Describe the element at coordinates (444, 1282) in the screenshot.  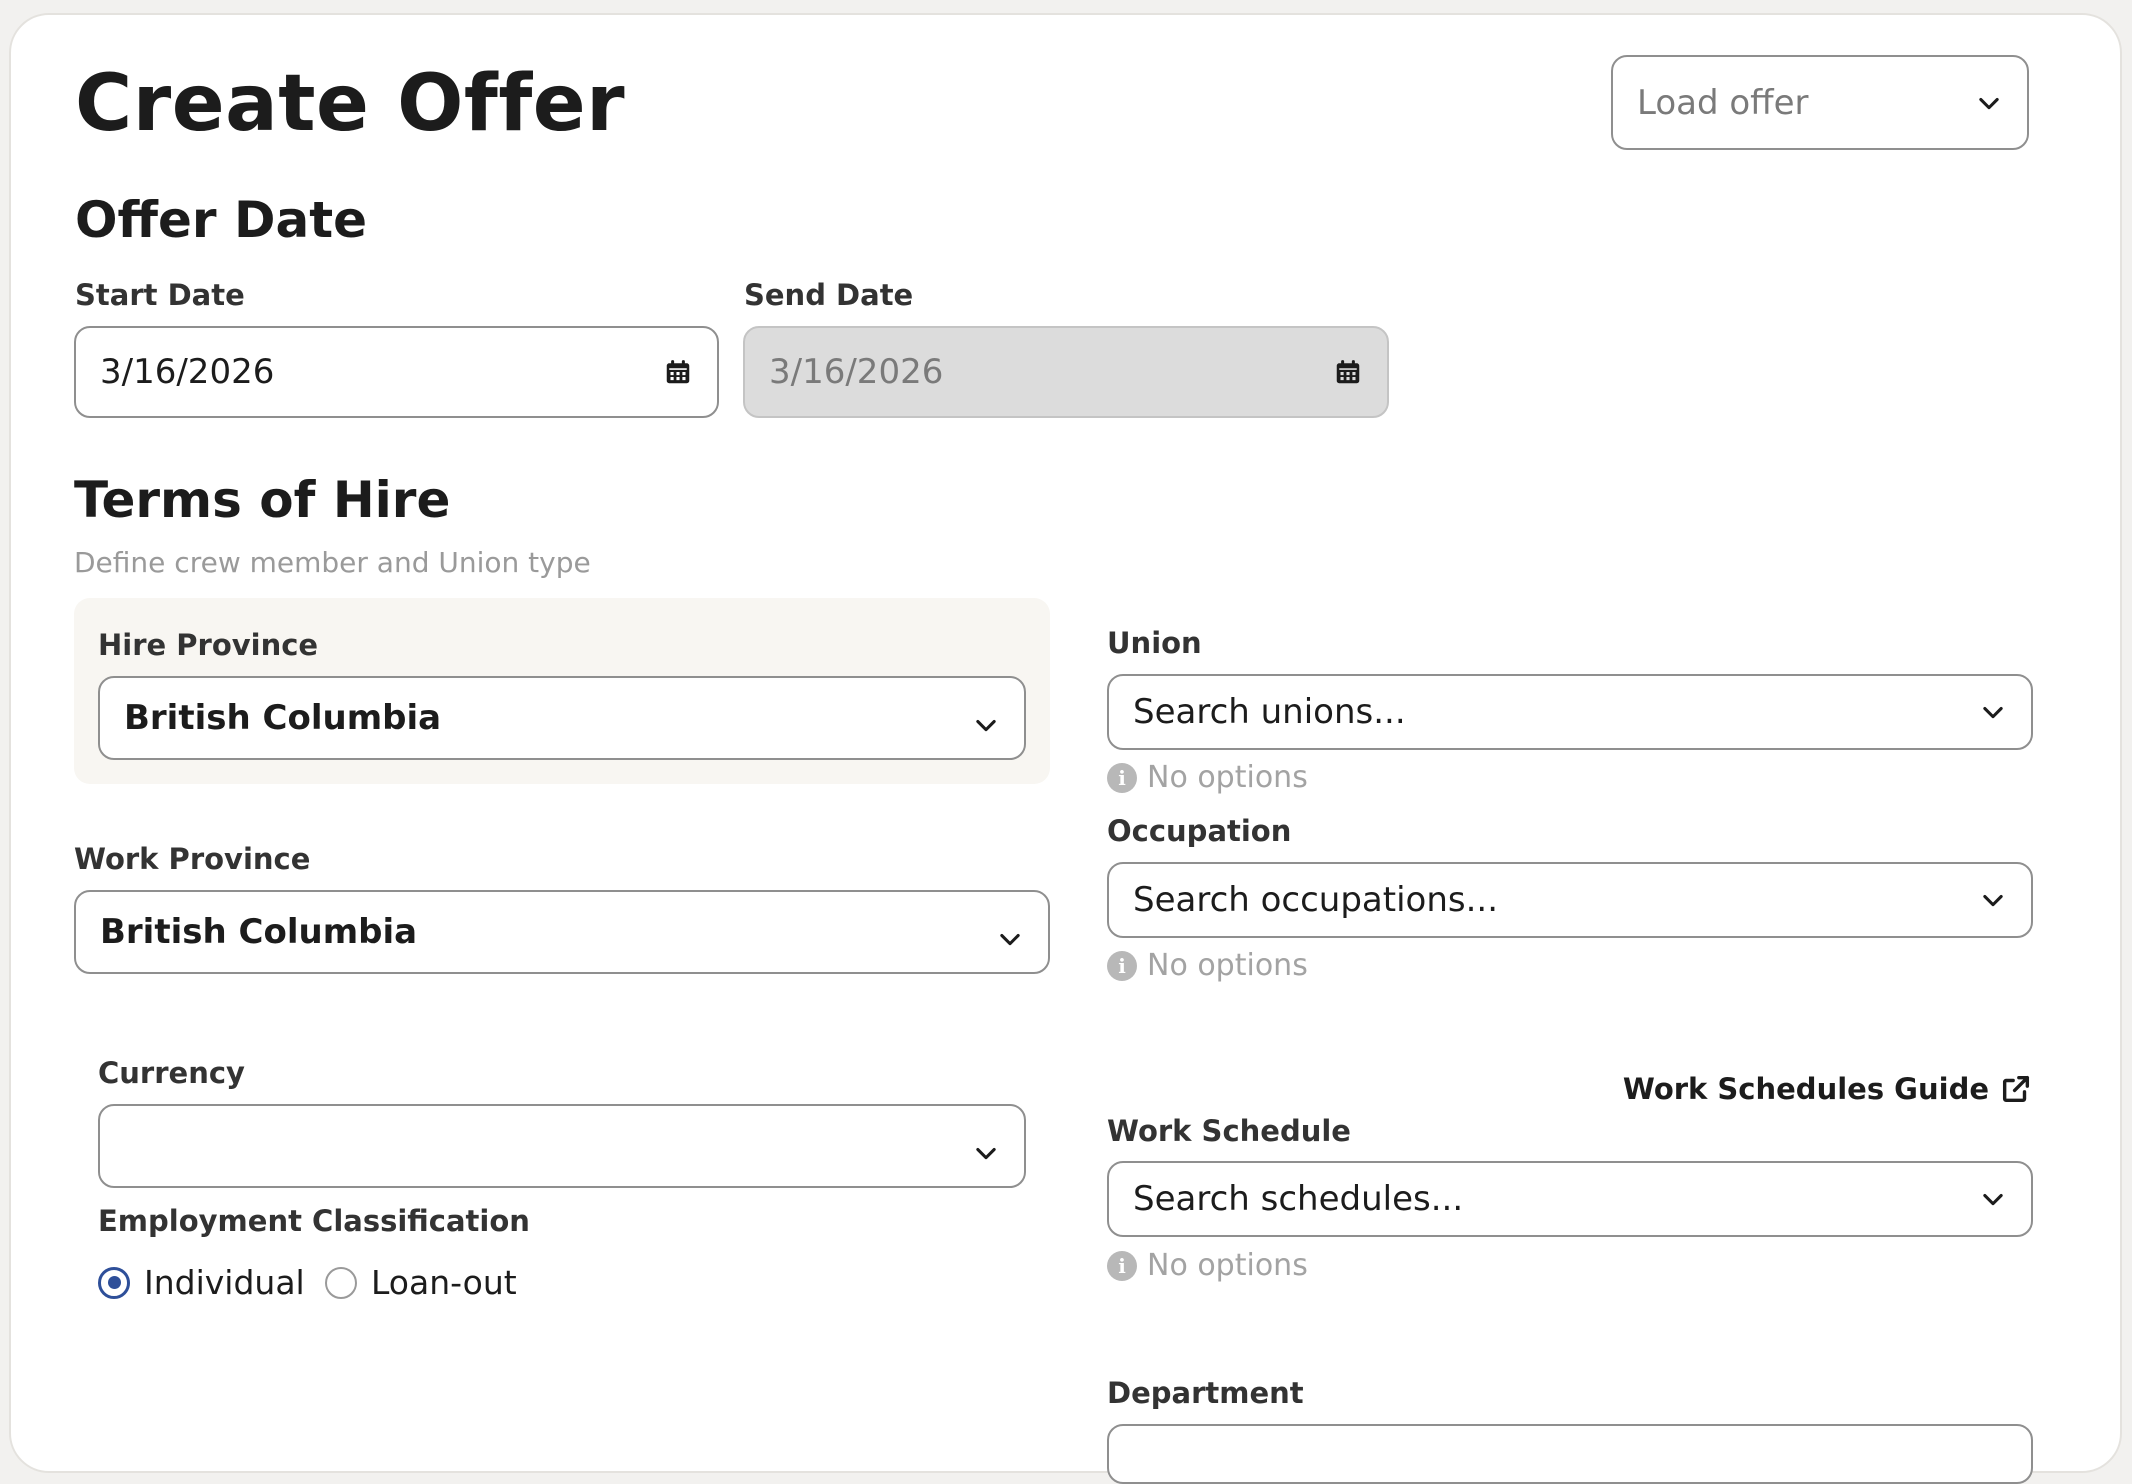
I see `radio-loan-out-label: Loan-out` at that location.